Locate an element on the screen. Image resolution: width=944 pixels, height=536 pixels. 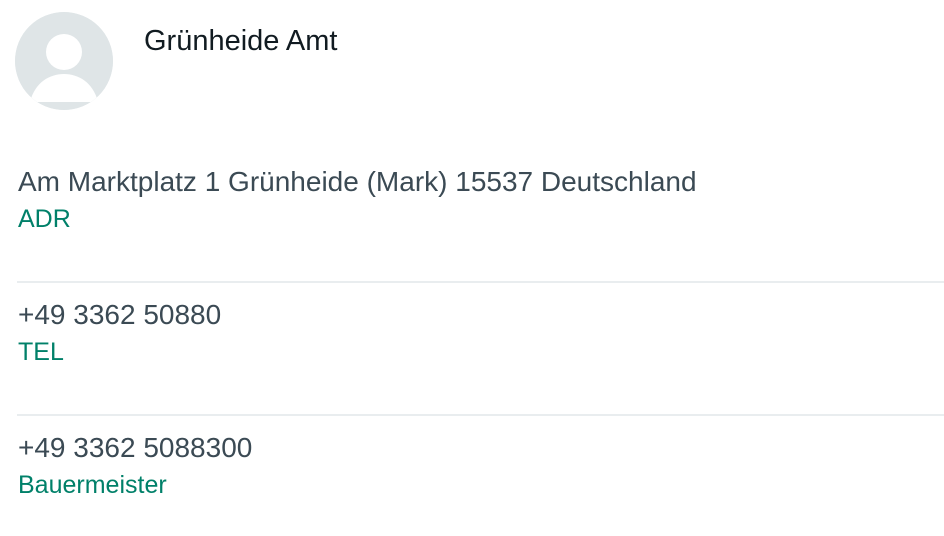
field-value: +49 3362 50880 is located at coordinates (120, 314).